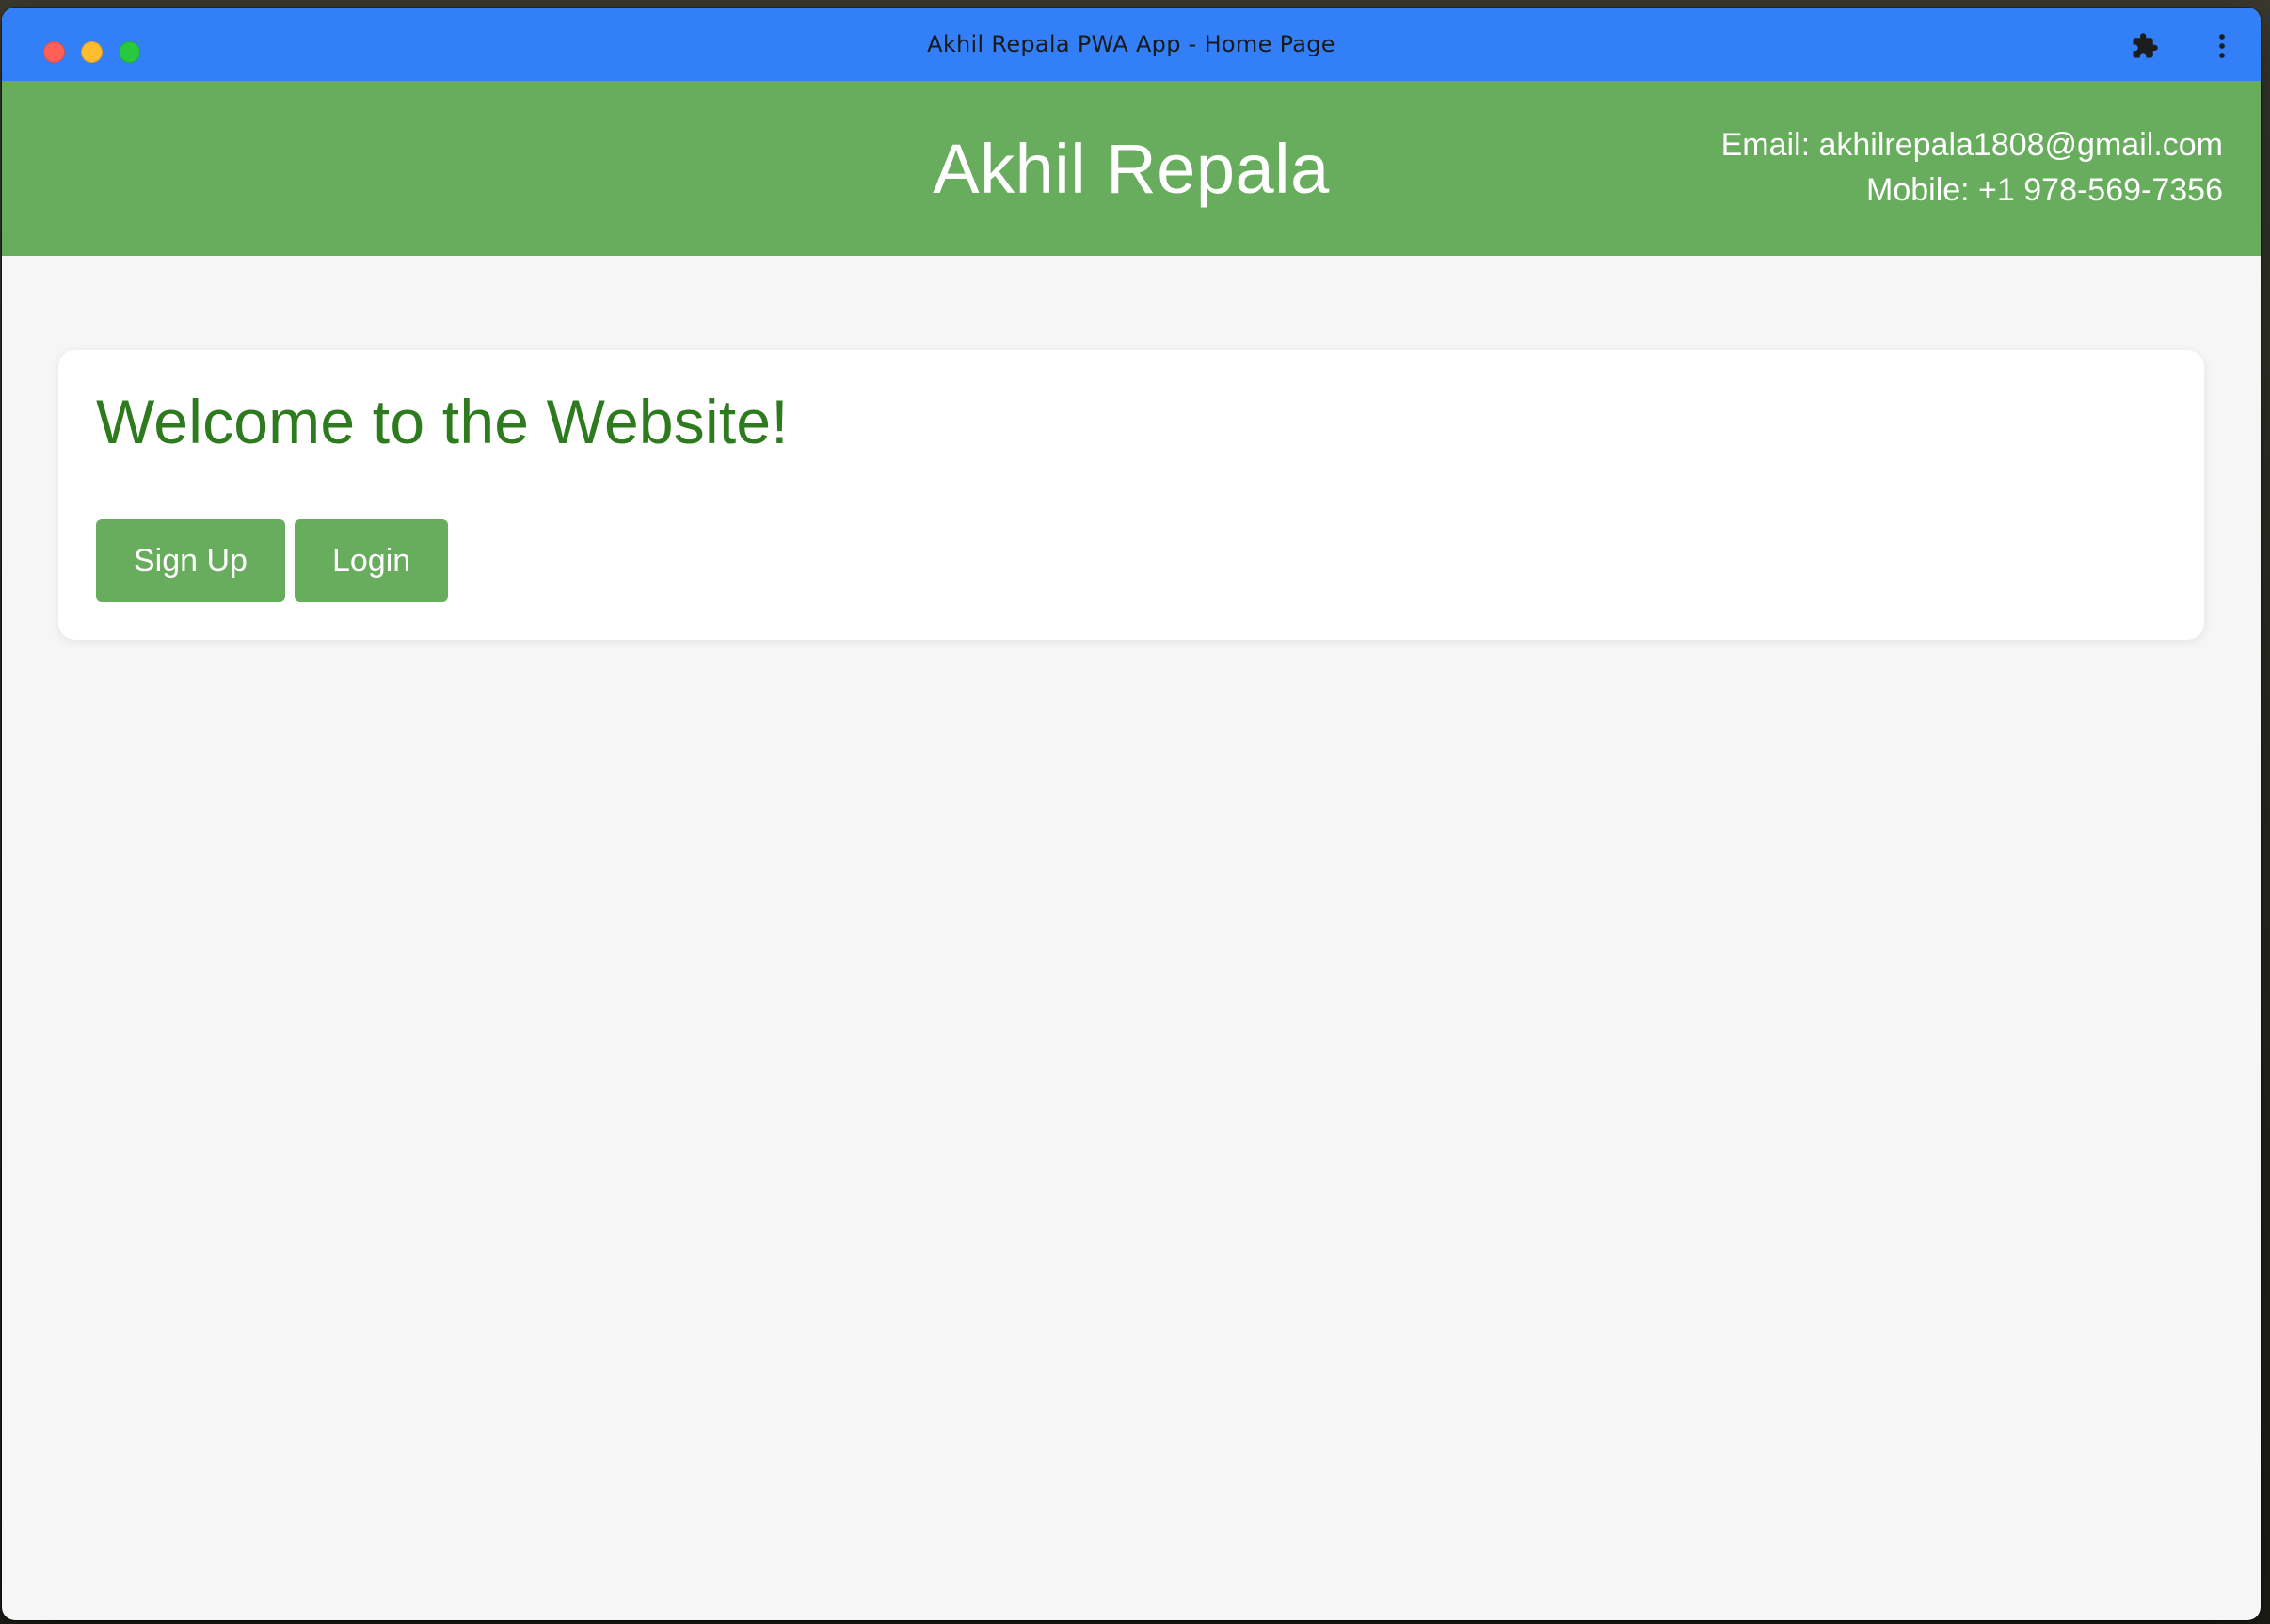 The height and width of the screenshot is (1624, 2270). I want to click on traffic-lights, so click(91, 52).